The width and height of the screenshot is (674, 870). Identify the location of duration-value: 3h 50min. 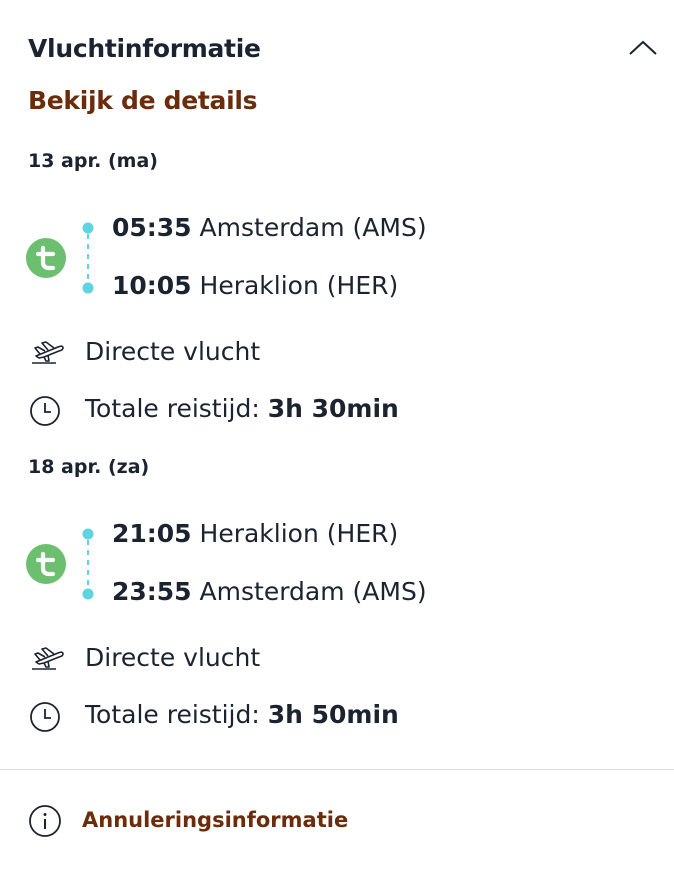
(333, 714).